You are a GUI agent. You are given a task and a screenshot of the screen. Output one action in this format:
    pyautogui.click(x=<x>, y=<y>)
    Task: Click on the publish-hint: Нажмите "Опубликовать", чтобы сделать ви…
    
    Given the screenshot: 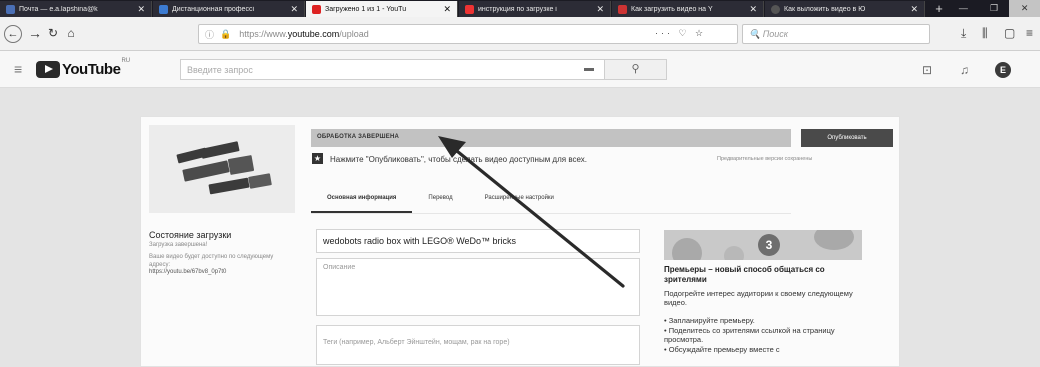 What is the action you would take?
    pyautogui.click(x=458, y=159)
    